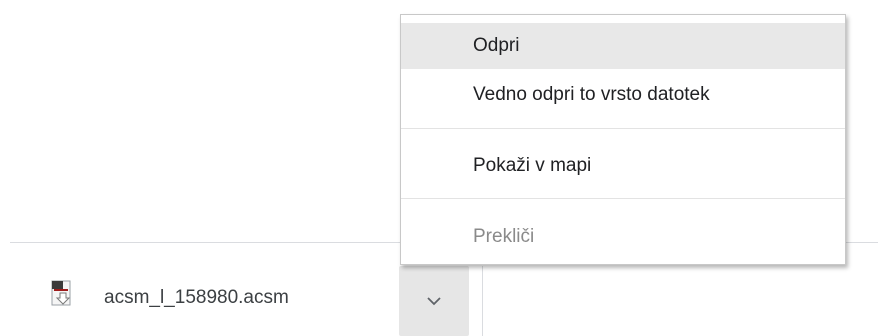  What do you see at coordinates (61, 293) in the screenshot?
I see `acsm-file-icon` at bounding box center [61, 293].